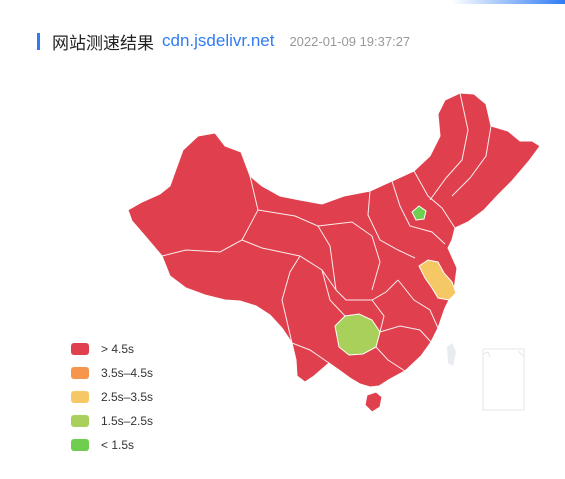 The width and height of the screenshot is (565, 479). Describe the element at coordinates (118, 445) in the screenshot. I see `legend-label: < 1.5s` at that location.